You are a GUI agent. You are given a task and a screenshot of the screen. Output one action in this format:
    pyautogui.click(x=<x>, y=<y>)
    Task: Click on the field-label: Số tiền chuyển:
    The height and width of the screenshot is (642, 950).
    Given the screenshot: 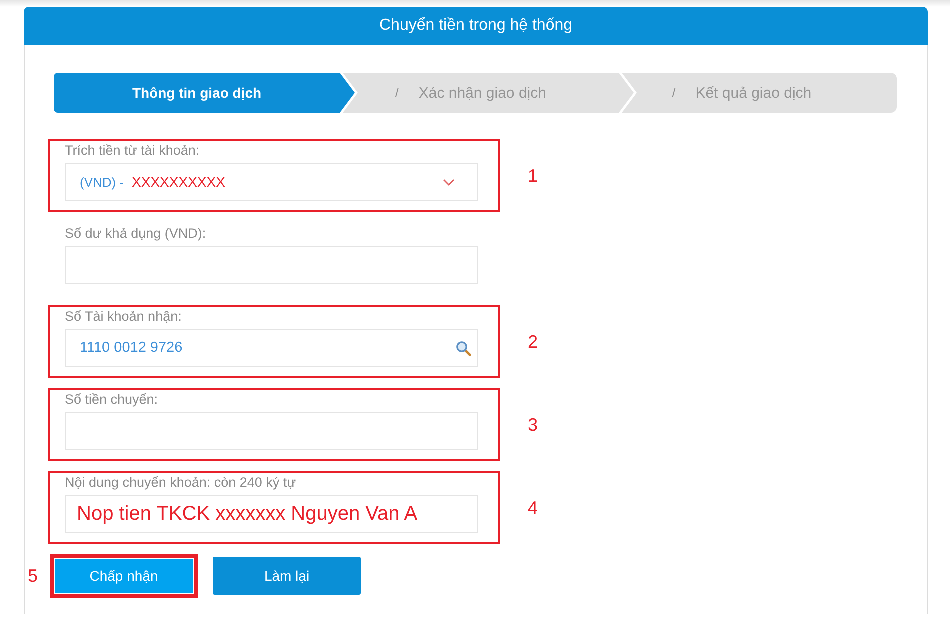 What is the action you would take?
    pyautogui.click(x=111, y=400)
    